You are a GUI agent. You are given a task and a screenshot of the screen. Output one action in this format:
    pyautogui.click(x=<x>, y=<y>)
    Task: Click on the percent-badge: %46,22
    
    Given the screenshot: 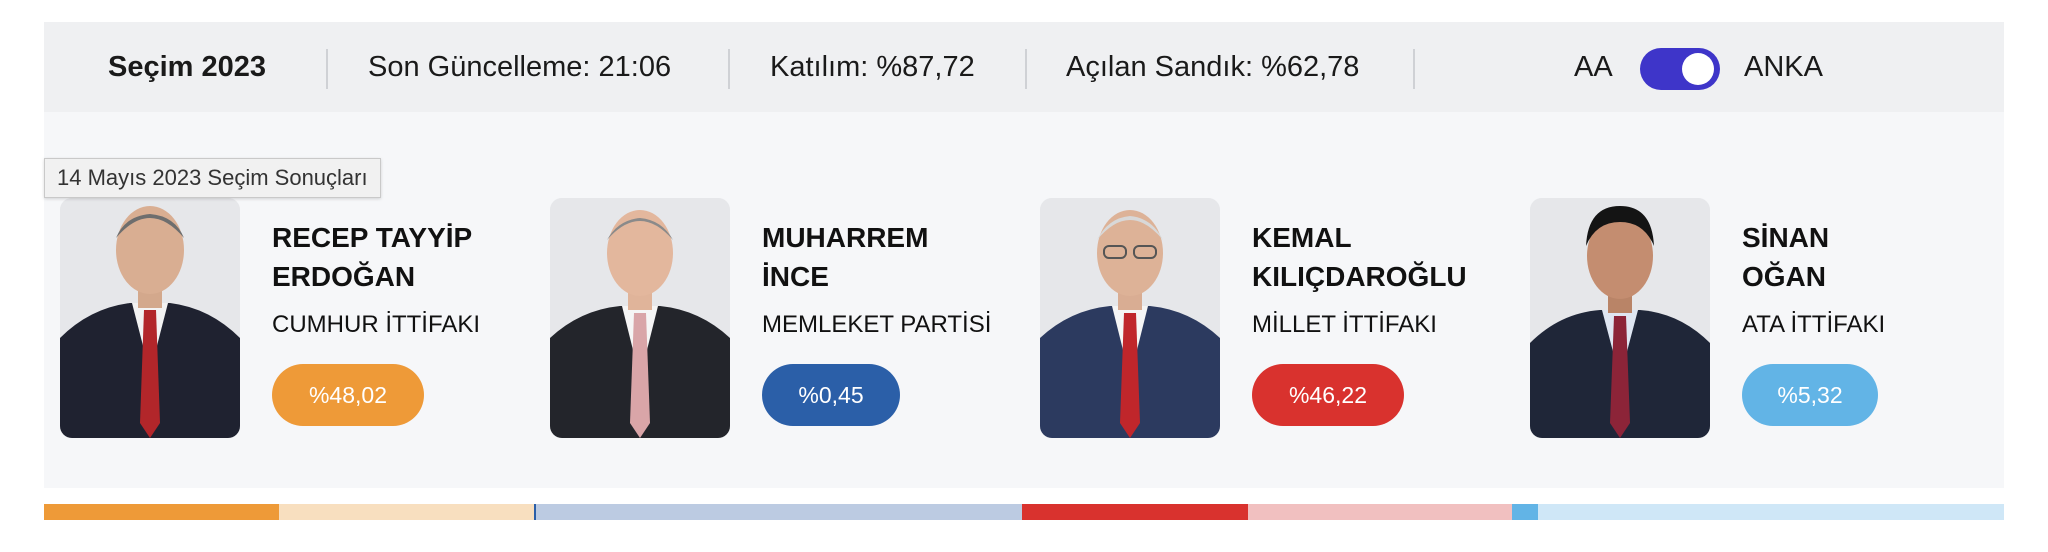 What is the action you would take?
    pyautogui.click(x=1328, y=395)
    